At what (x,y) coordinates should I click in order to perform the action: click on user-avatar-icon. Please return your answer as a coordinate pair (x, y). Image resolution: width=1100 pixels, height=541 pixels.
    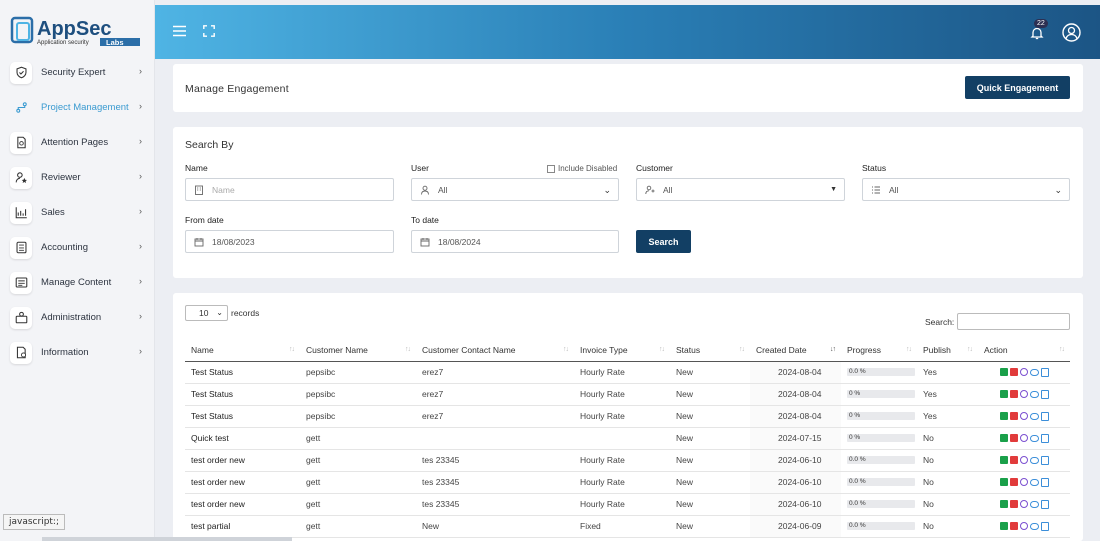
    Looking at the image, I should click on (1071, 32).